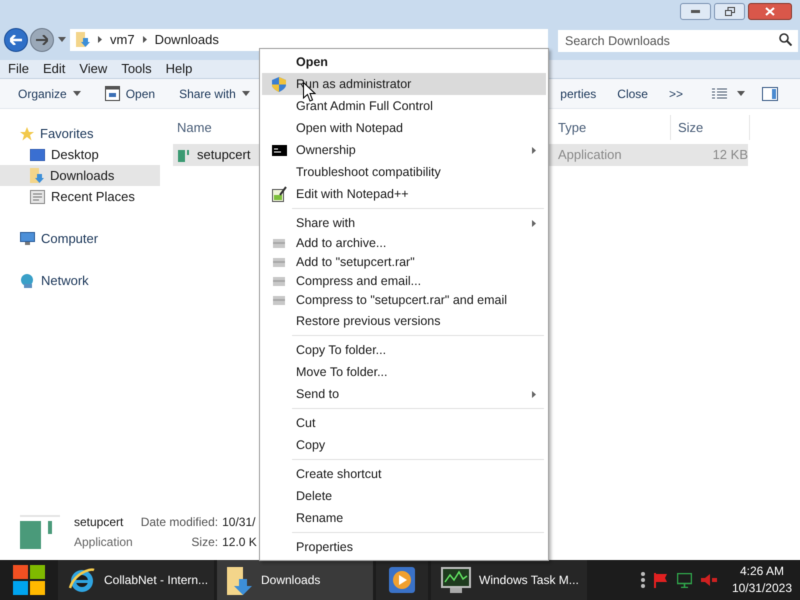 The width and height of the screenshot is (800, 600). Describe the element at coordinates (239, 522) in the screenshot. I see `date-modified-value: 10/31/` at that location.